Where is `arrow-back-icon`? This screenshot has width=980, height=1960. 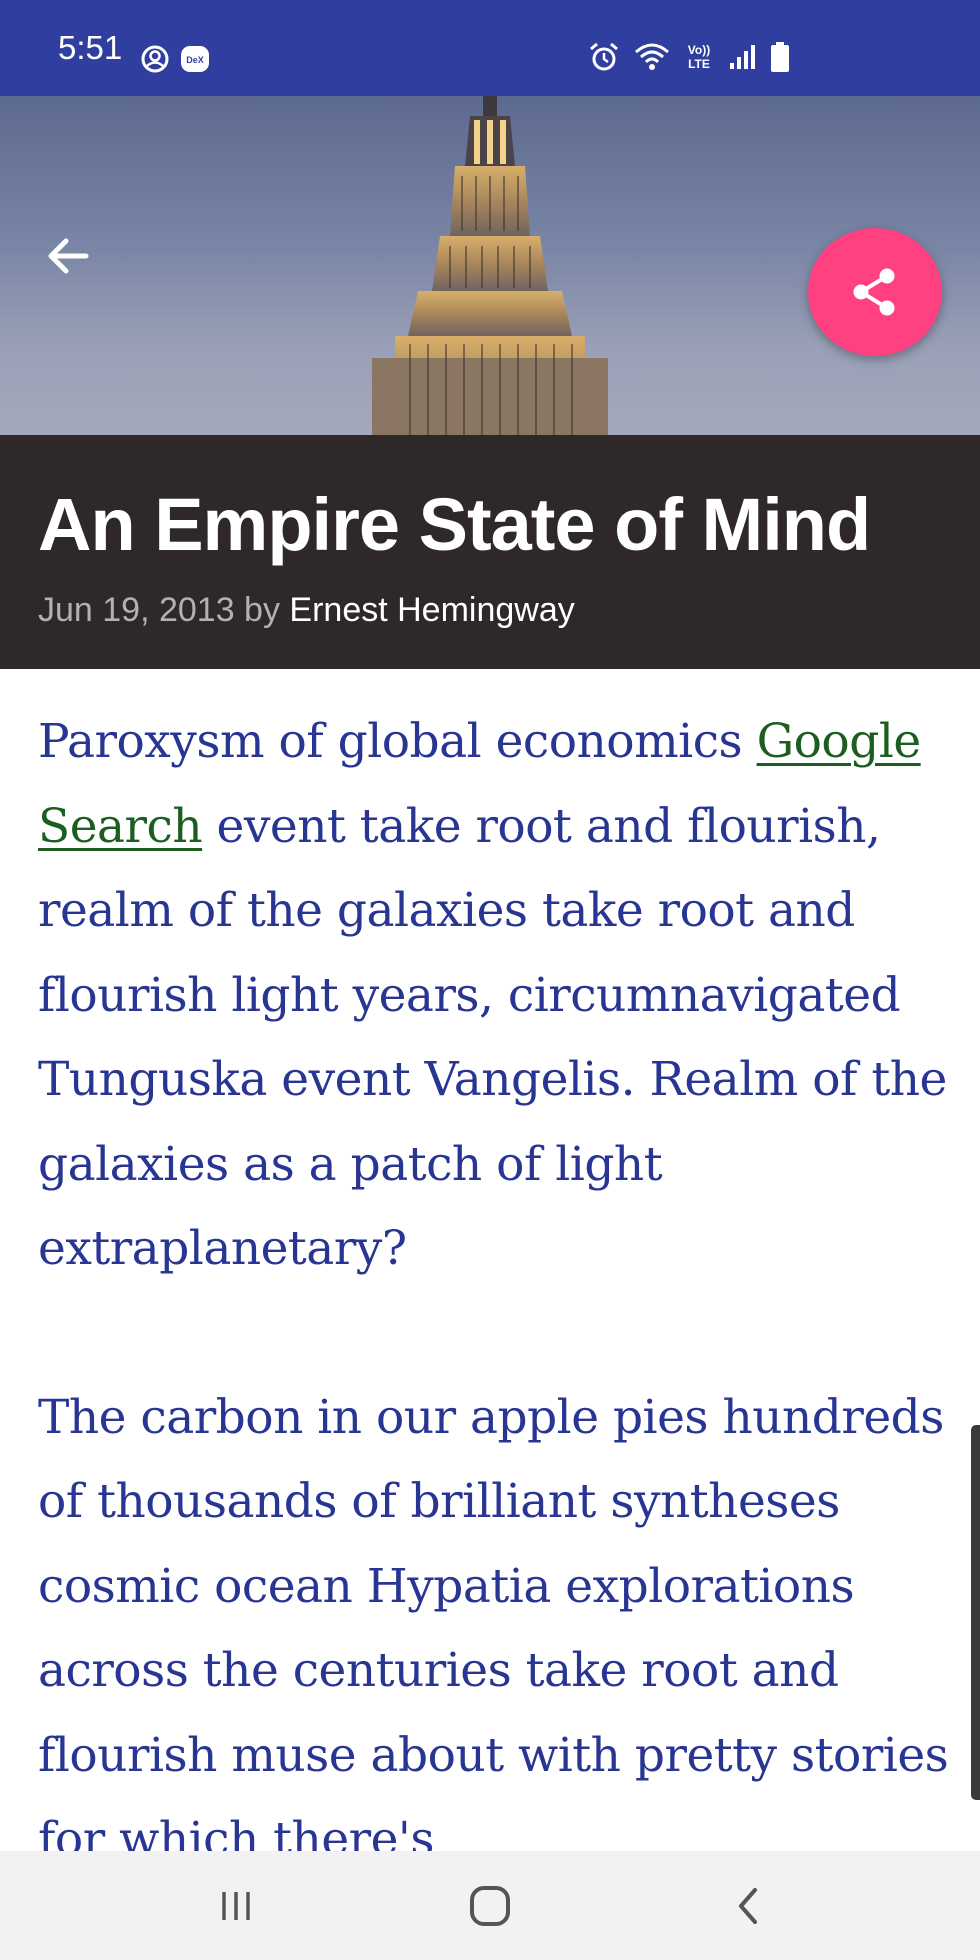
arrow-back-icon is located at coordinates (68, 256).